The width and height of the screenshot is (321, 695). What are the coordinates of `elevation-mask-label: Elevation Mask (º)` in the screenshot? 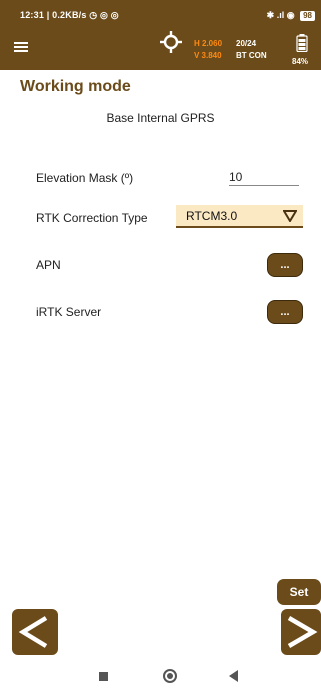 It's located at (85, 178).